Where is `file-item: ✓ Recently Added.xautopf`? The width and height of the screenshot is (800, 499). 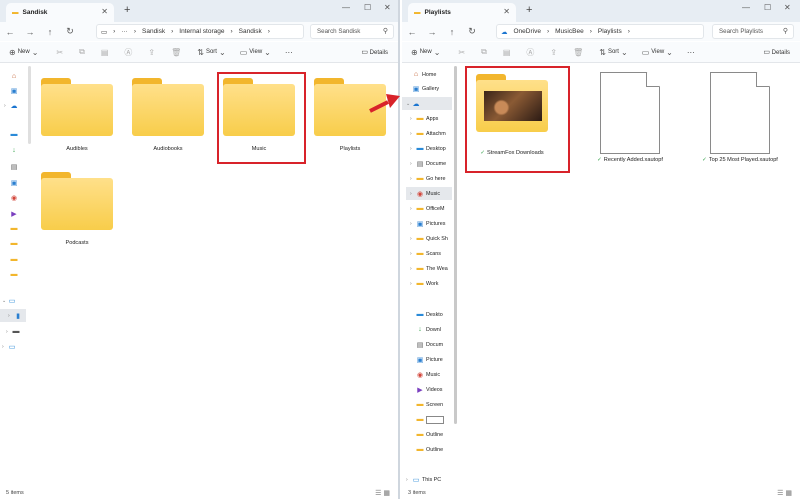 file-item: ✓ Recently Added.xautopf is located at coordinates (630, 117).